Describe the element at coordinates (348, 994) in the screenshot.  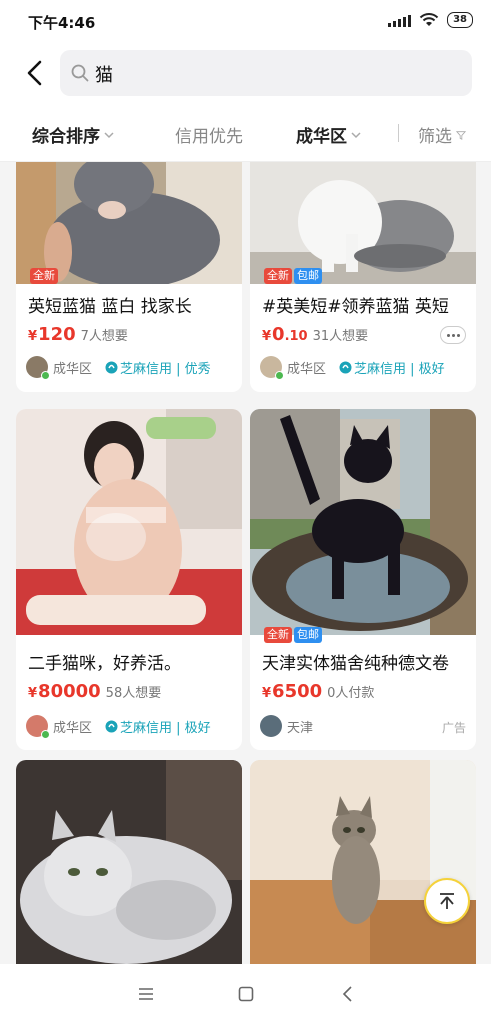
I see `back-nav-icon` at that location.